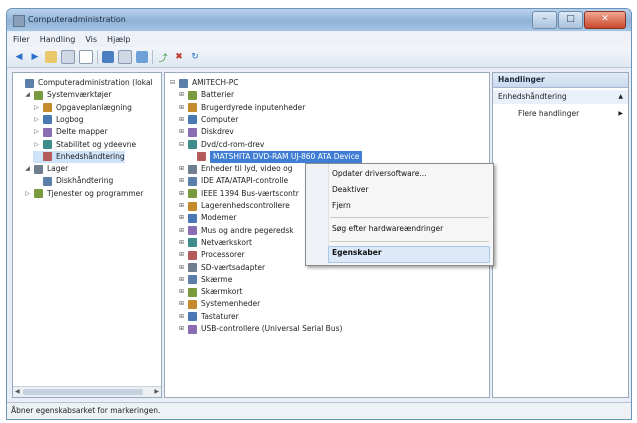 The height and width of the screenshot is (423, 637). Describe the element at coordinates (58, 120) in the screenshot. I see `tree-item: ▷ Logbog` at that location.